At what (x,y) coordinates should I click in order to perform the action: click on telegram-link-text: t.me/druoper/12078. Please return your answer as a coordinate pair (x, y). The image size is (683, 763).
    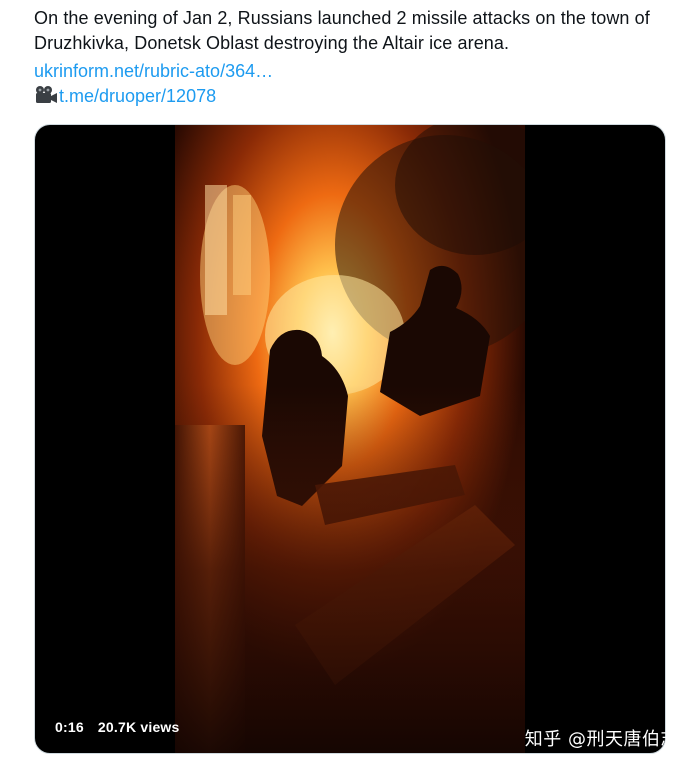
    Looking at the image, I should click on (138, 96).